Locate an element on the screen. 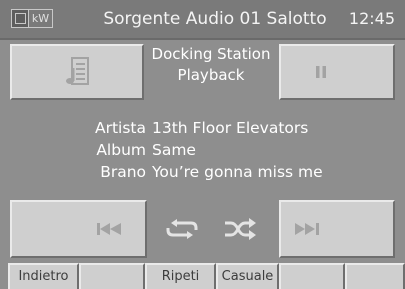 Image resolution: width=405 pixels, height=289 pixels. clock: 12:45 is located at coordinates (371, 18).